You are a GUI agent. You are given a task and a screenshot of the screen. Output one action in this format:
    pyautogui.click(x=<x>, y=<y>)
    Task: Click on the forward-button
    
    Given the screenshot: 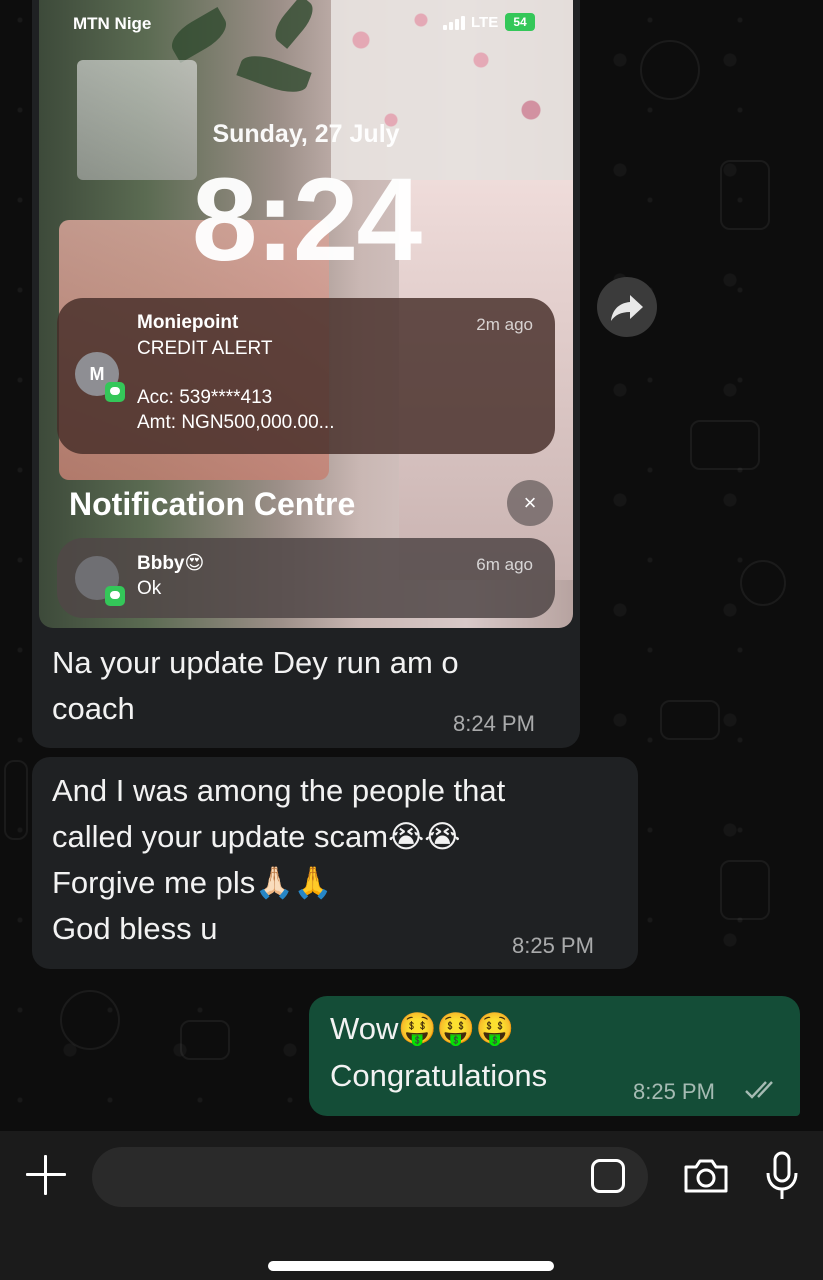 What is the action you would take?
    pyautogui.click(x=627, y=307)
    